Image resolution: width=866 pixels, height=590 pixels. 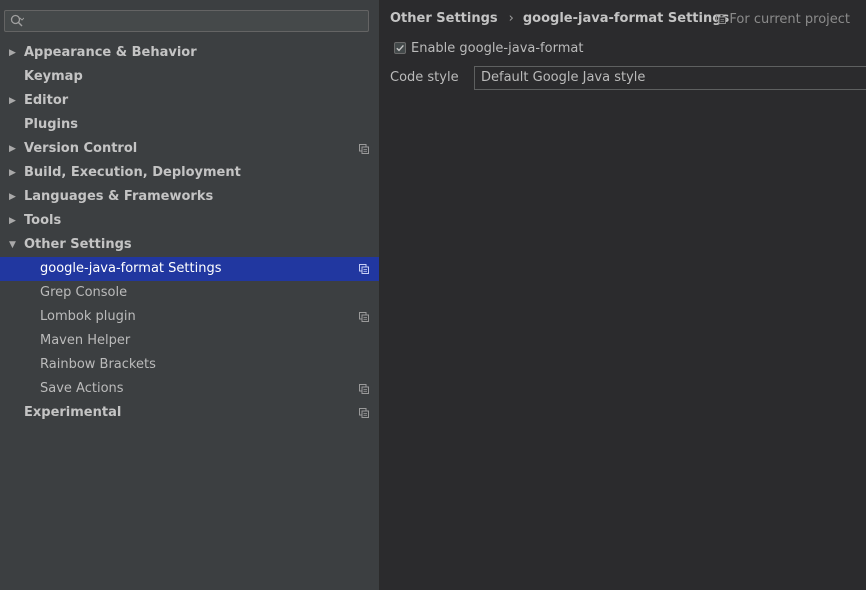 What do you see at coordinates (424, 77) in the screenshot?
I see `code-style-label: Code style` at bounding box center [424, 77].